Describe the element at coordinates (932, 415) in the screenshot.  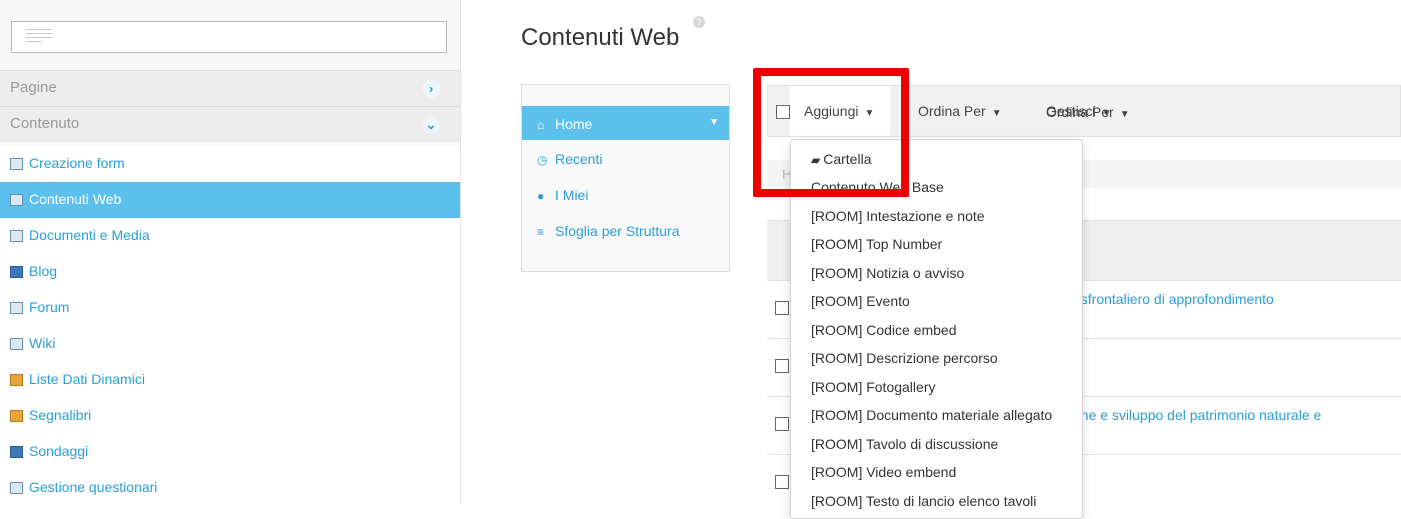
I see `menu-item-label: [ROOM] Documento materiale allegato` at that location.